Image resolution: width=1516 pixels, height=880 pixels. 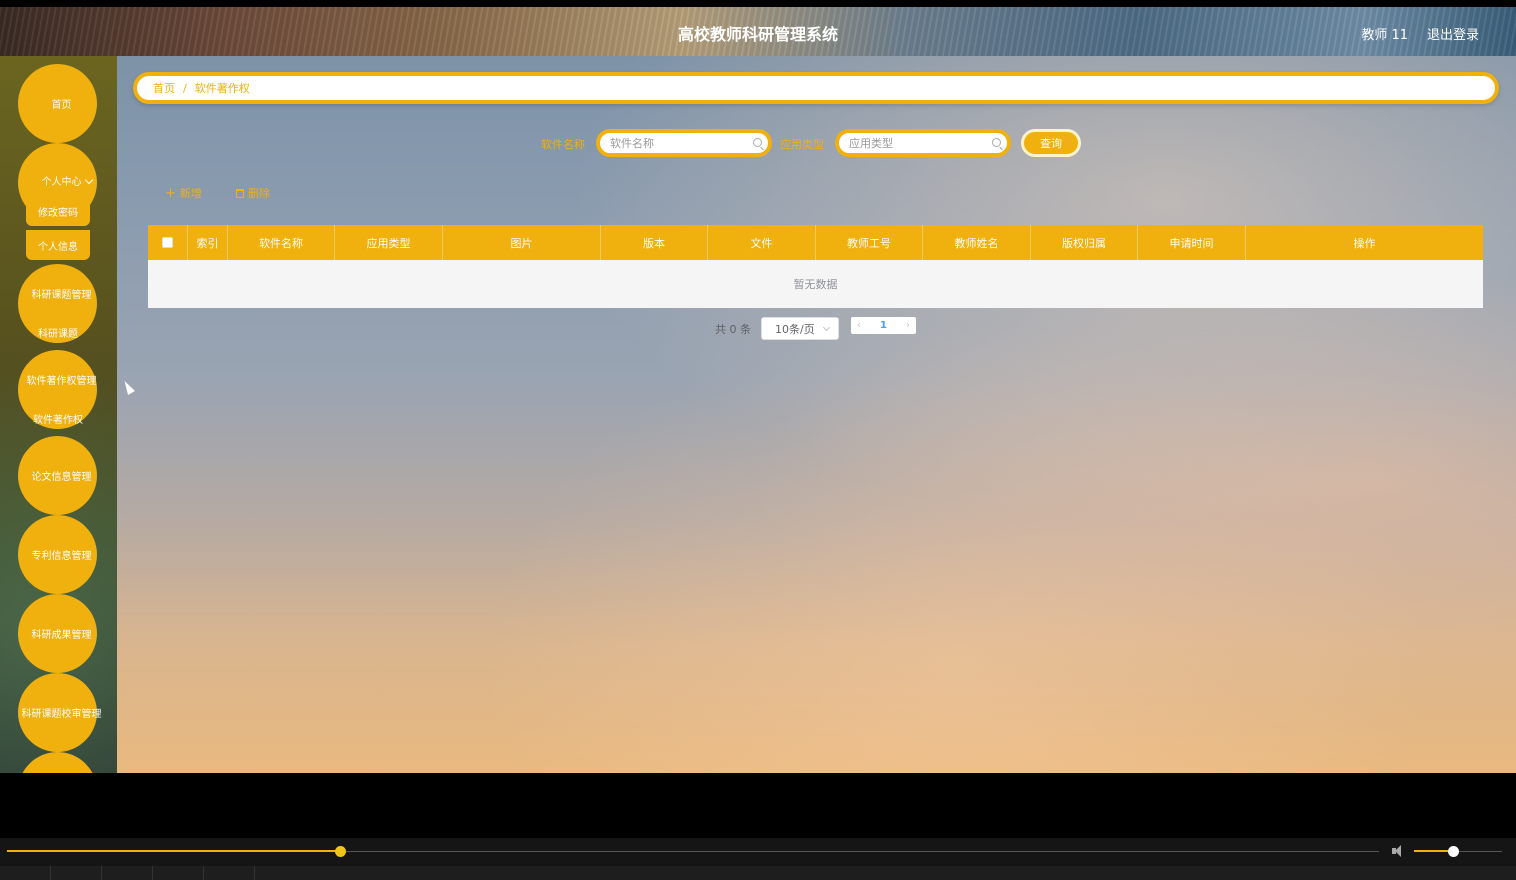 What do you see at coordinates (61, 182) in the screenshot?
I see `sidebar-item-label: 个人中心` at bounding box center [61, 182].